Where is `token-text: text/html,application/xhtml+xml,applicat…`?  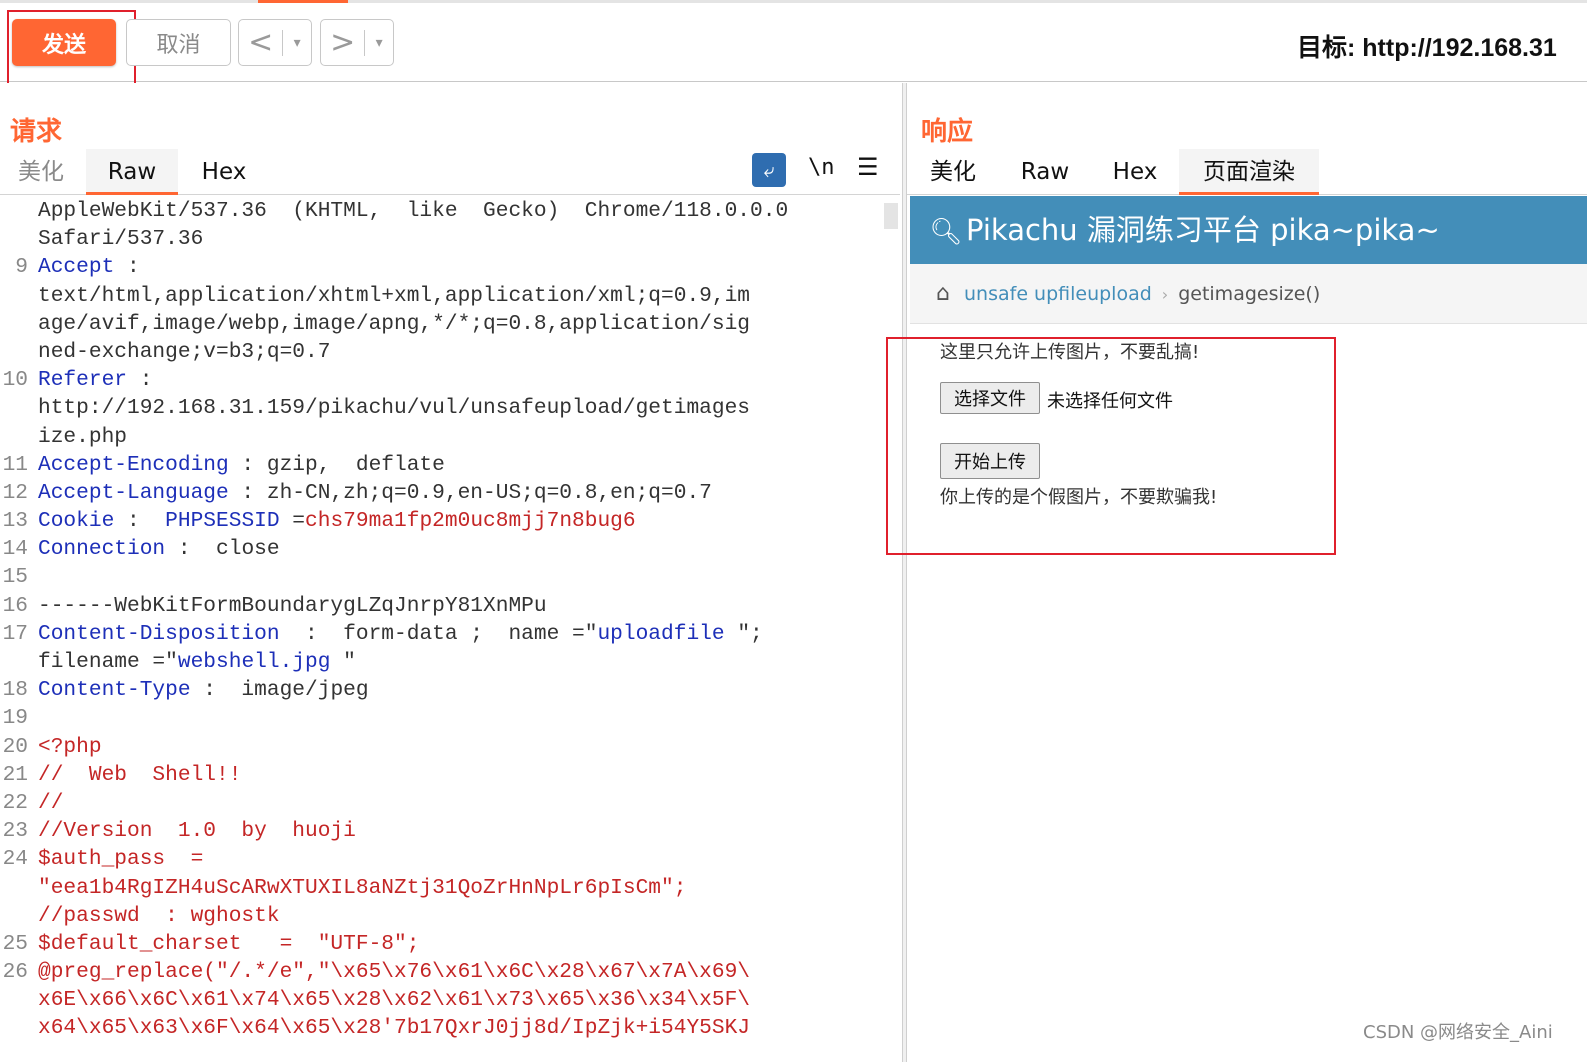
token-text: text/html,application/xhtml+xml,applicat… is located at coordinates (394, 295).